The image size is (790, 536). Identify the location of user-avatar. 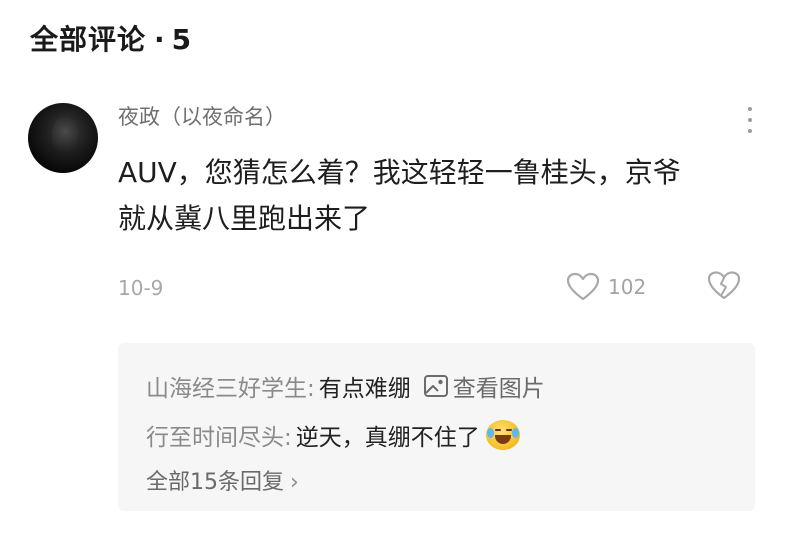
(63, 138).